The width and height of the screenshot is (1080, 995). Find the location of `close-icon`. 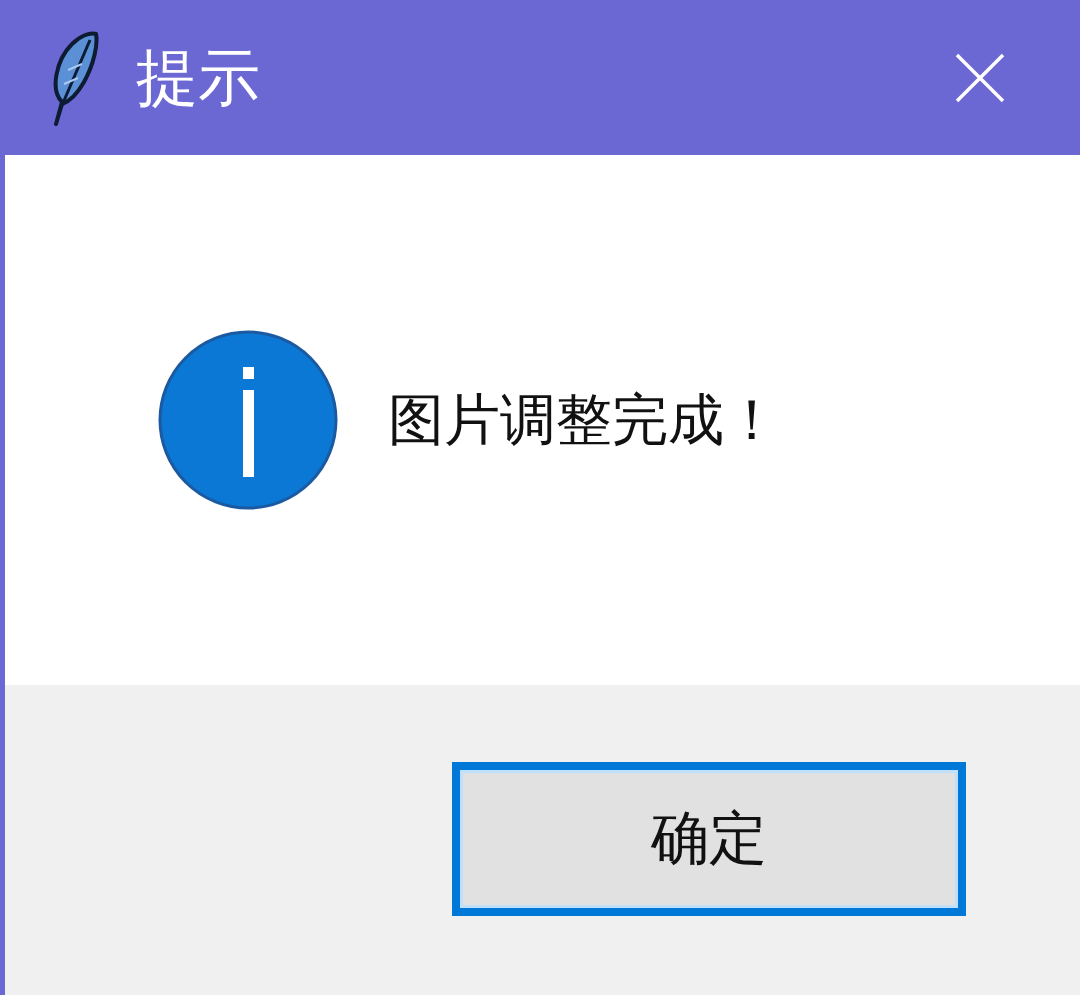

close-icon is located at coordinates (980, 77).